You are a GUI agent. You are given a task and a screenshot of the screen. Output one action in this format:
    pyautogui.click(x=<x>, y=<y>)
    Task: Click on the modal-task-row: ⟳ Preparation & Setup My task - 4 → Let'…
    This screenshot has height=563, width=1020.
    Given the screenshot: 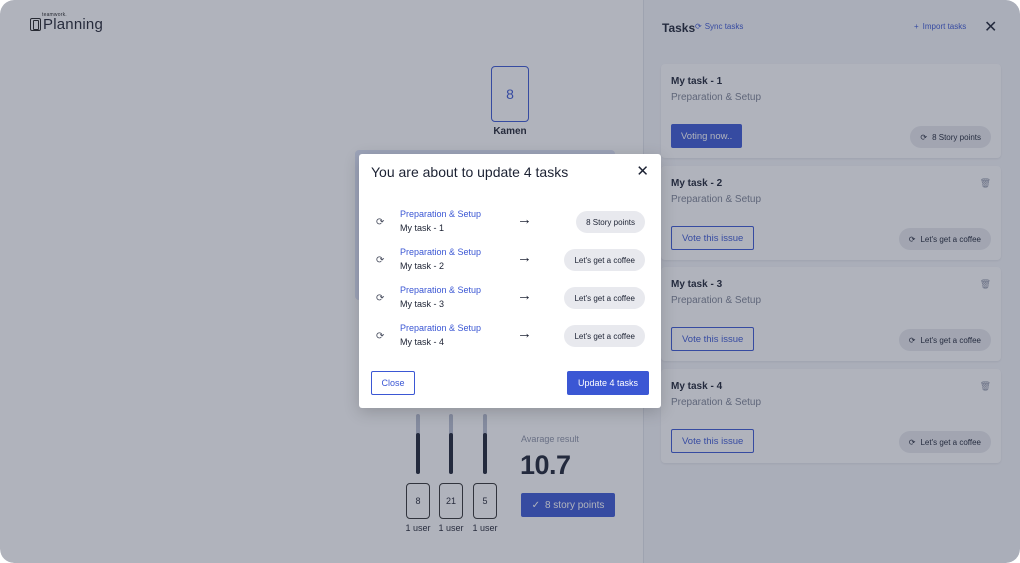 What is the action you would take?
    pyautogui.click(x=510, y=339)
    